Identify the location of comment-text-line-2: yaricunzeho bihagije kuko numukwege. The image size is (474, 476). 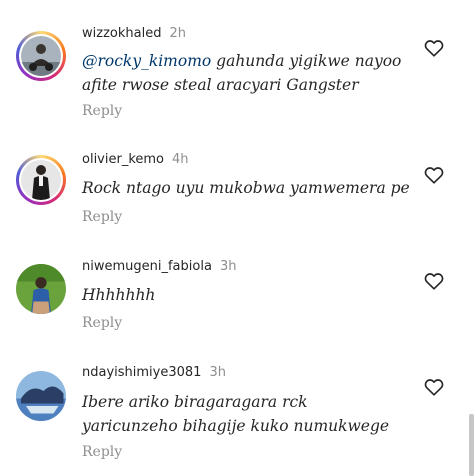
(236, 426).